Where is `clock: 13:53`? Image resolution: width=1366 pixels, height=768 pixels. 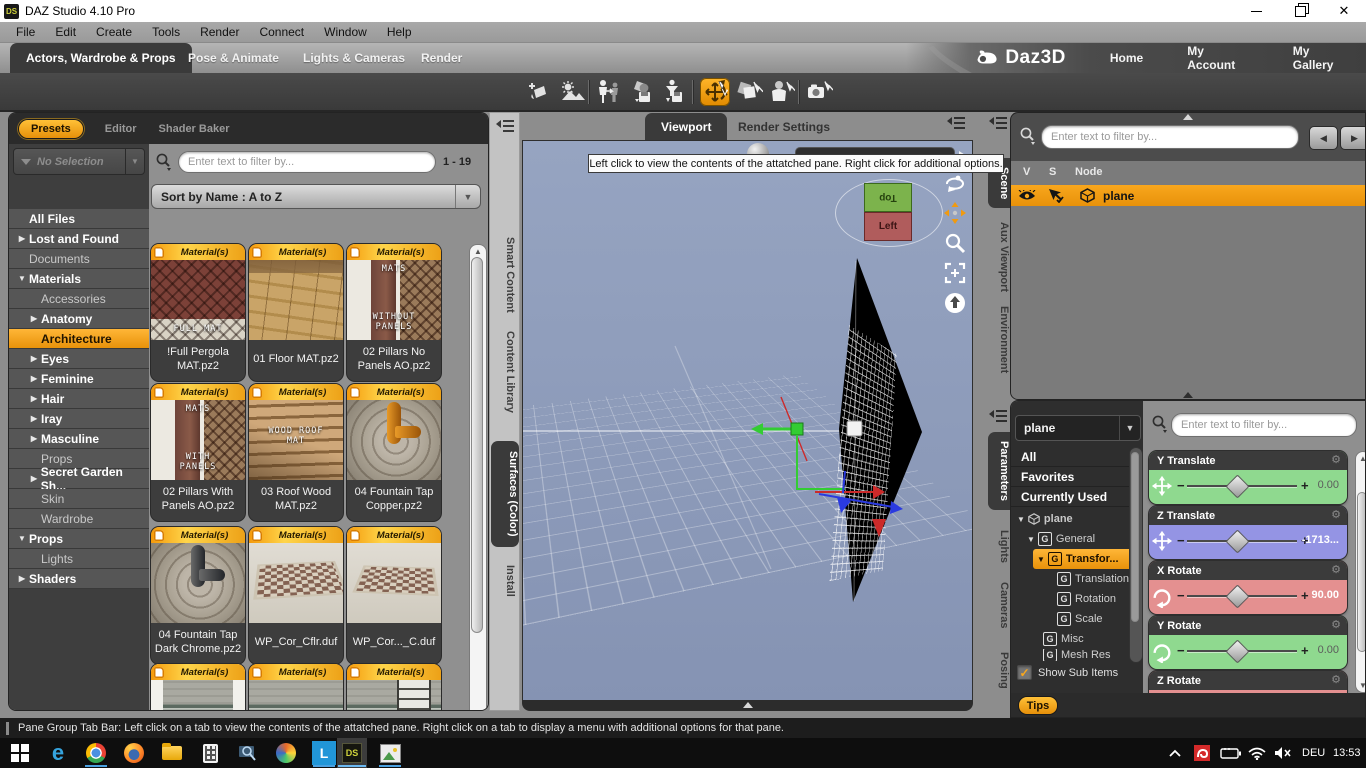
clock: 13:53 is located at coordinates (1347, 753).